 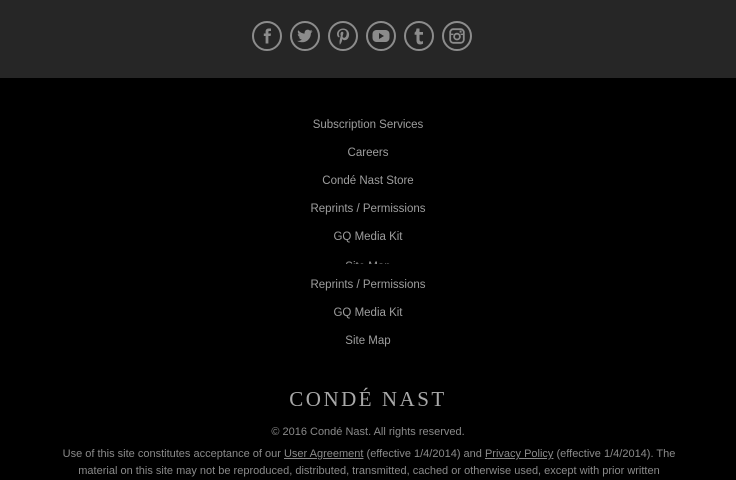 What do you see at coordinates (267, 36) in the screenshot?
I see `facebook-icon` at bounding box center [267, 36].